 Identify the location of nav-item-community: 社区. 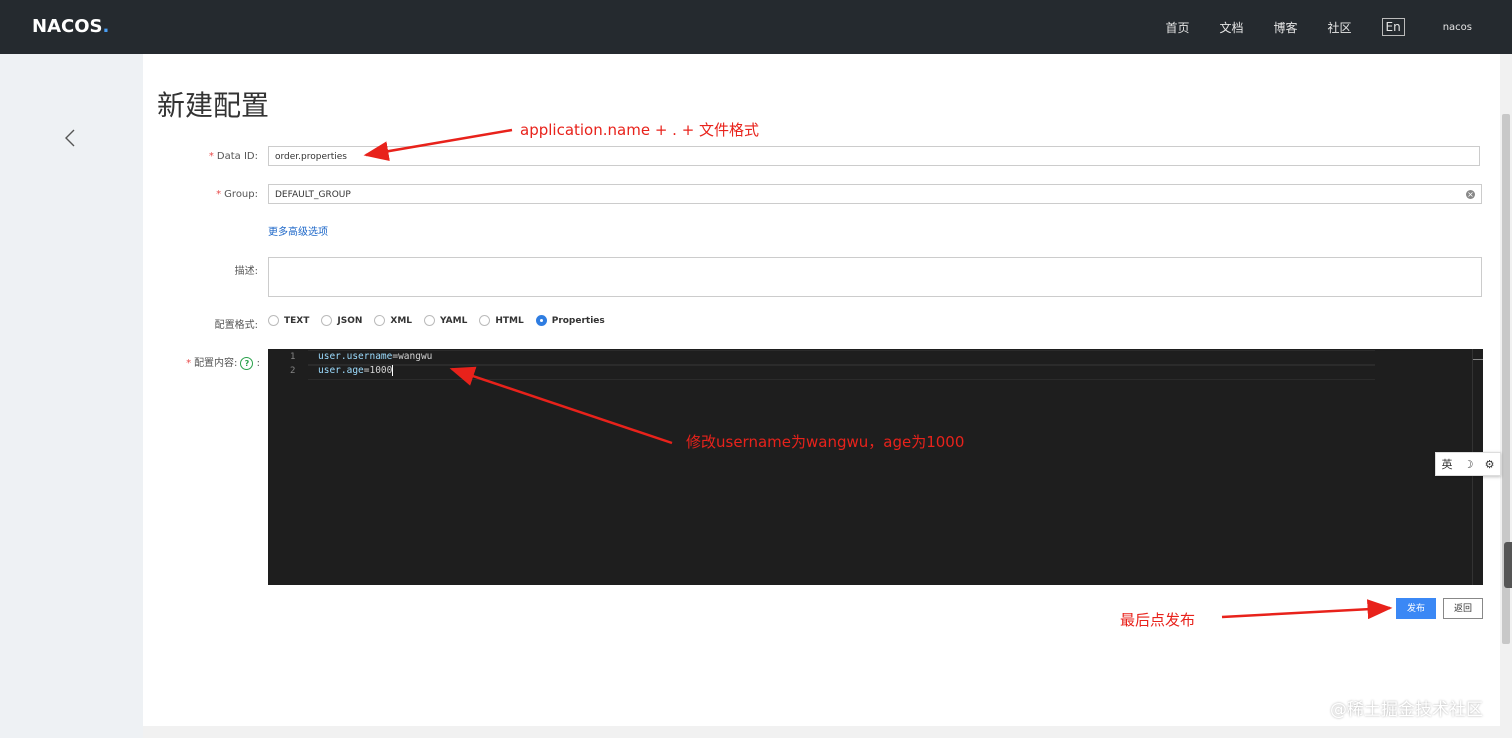
(1340, 27).